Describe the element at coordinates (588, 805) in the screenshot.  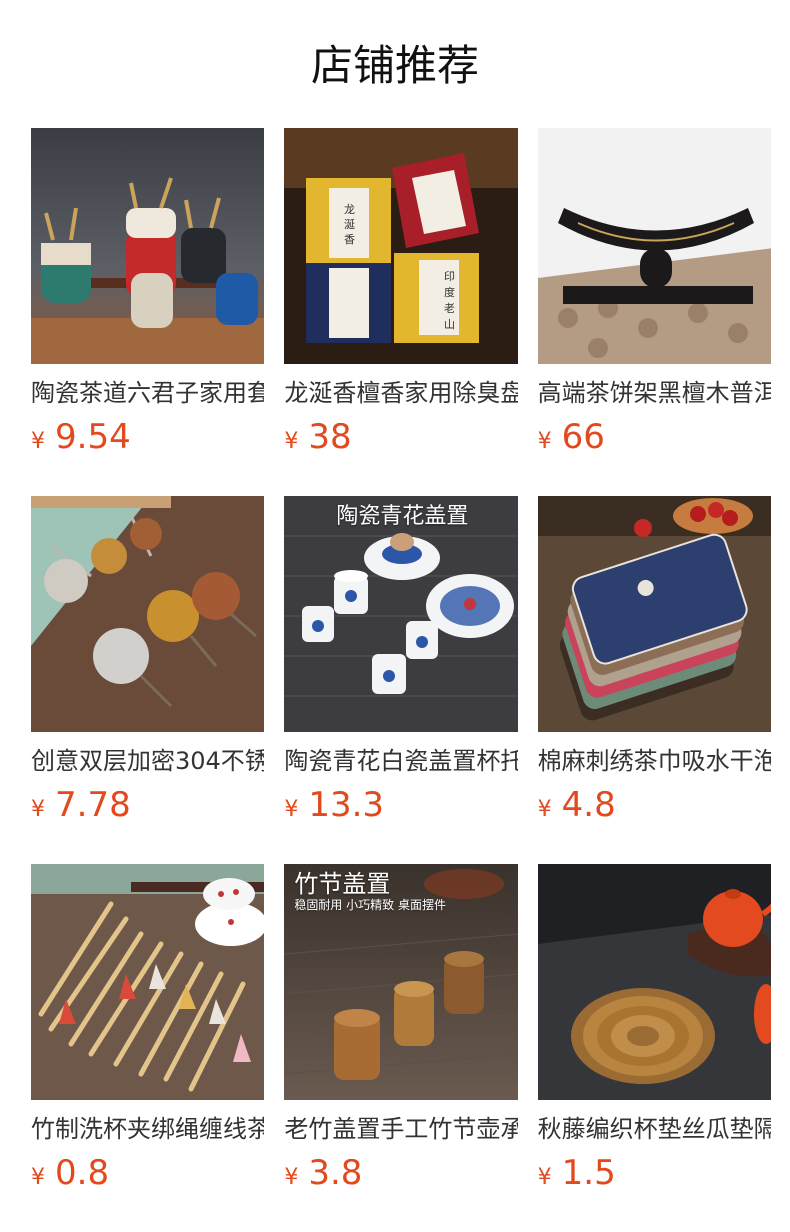
I see `price-value: 4.8` at that location.